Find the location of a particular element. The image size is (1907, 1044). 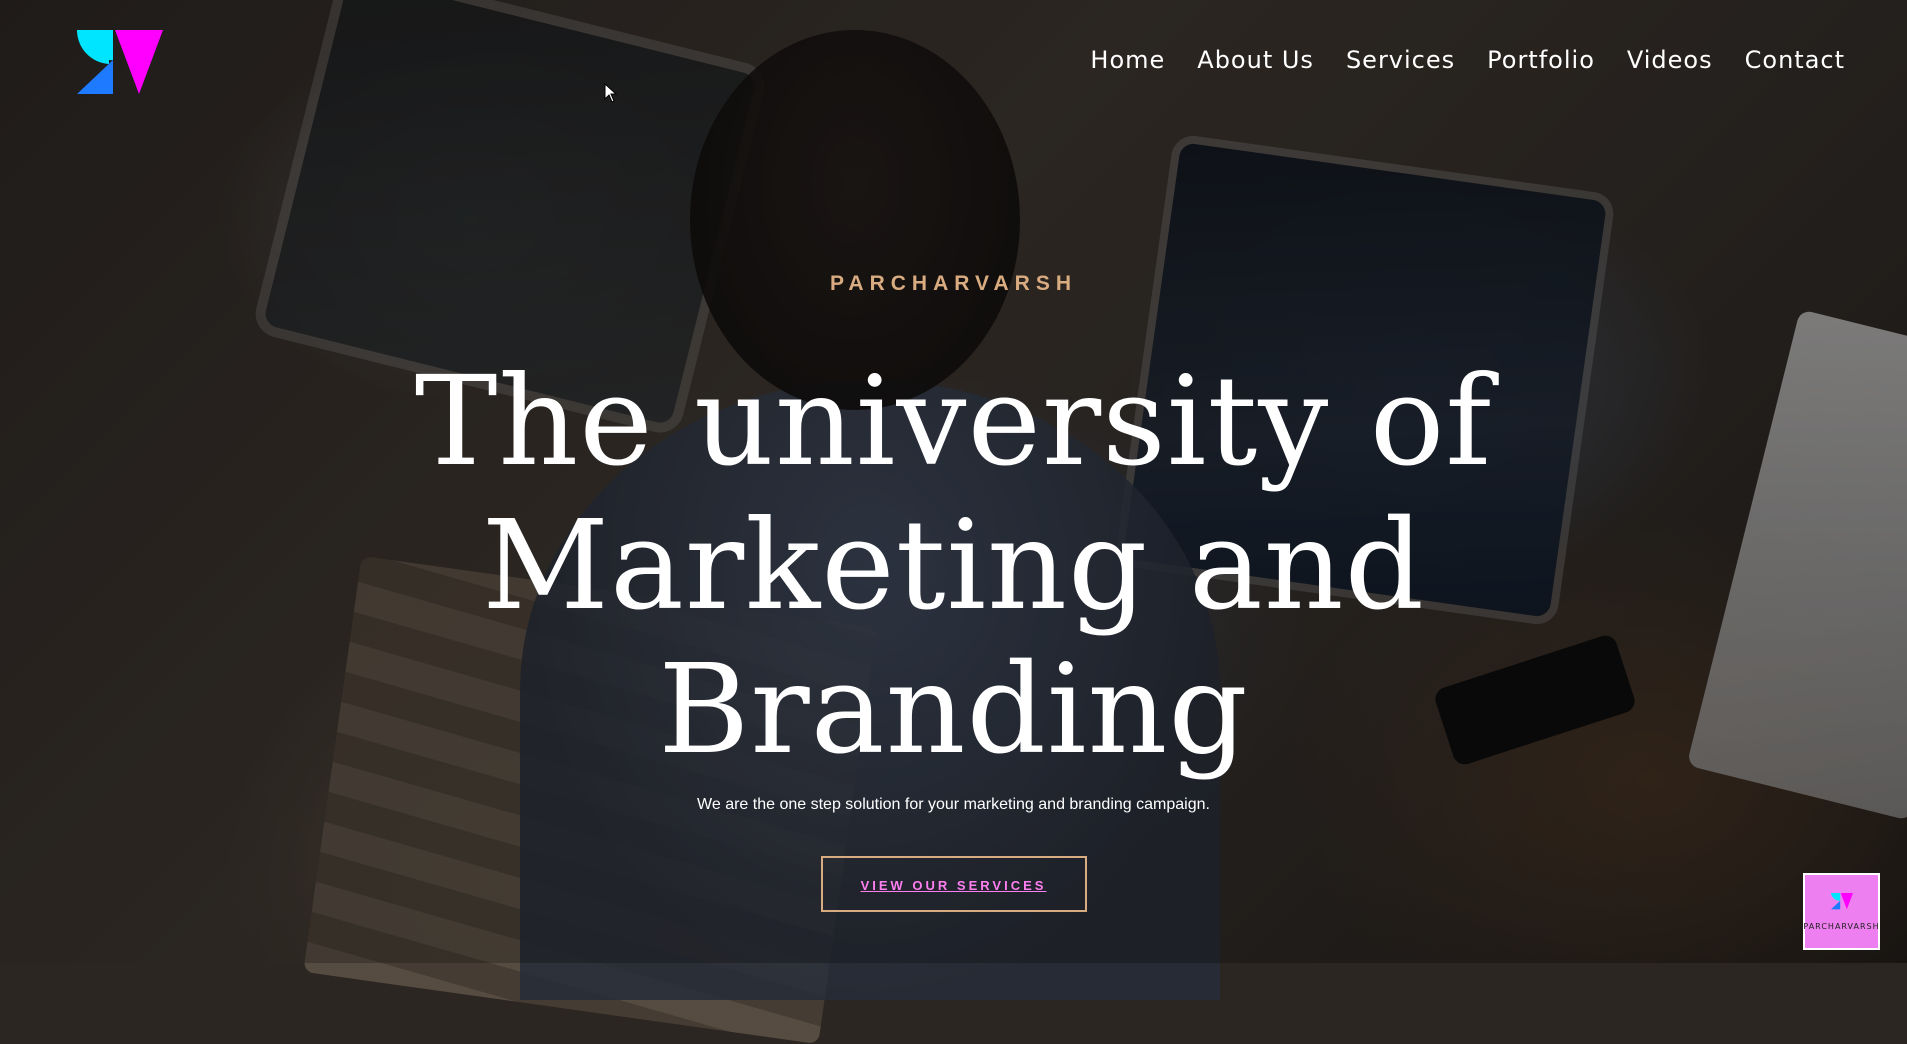

hero-title-line-1: The university of is located at coordinates (953, 422).